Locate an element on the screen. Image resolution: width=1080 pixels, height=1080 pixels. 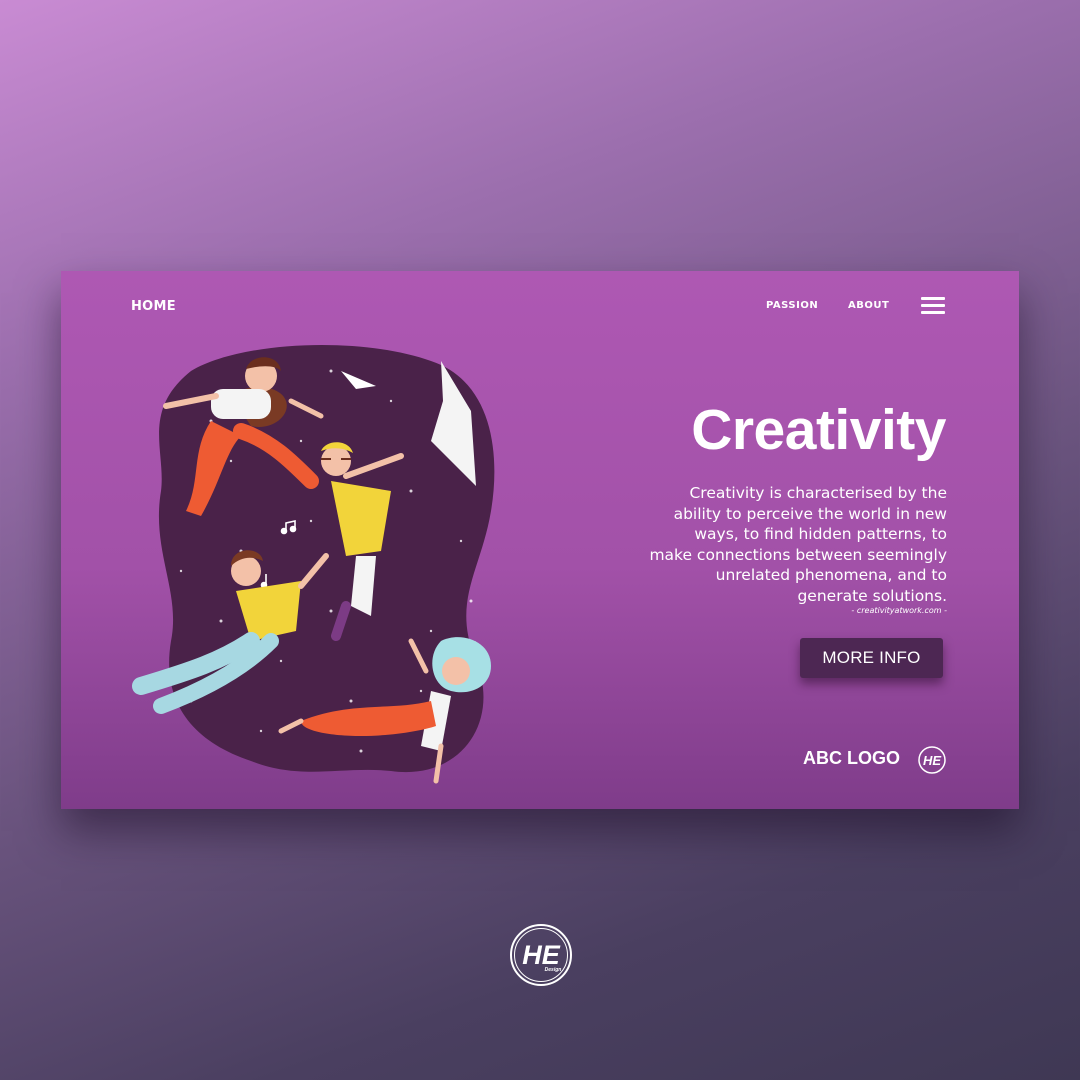
nav-passion-link: PASSION is located at coordinates (792, 305).